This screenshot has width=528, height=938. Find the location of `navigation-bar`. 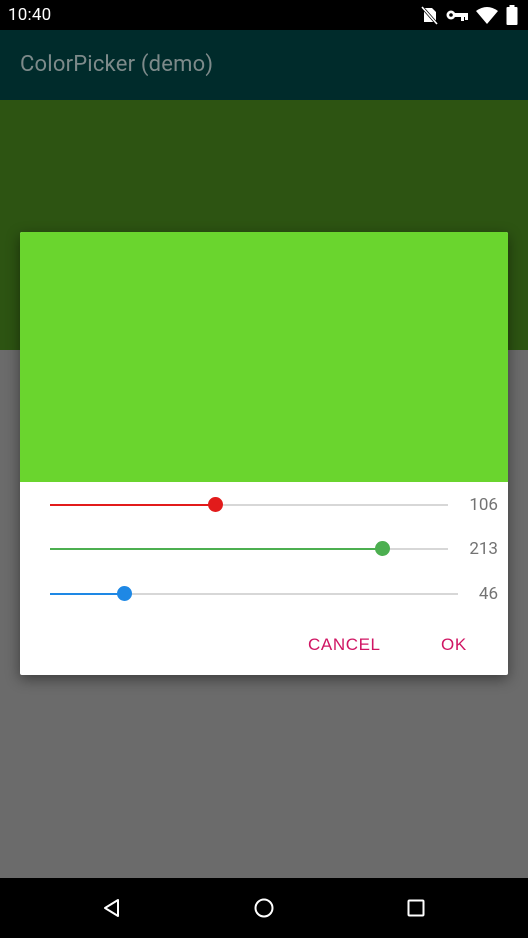

navigation-bar is located at coordinates (264, 908).